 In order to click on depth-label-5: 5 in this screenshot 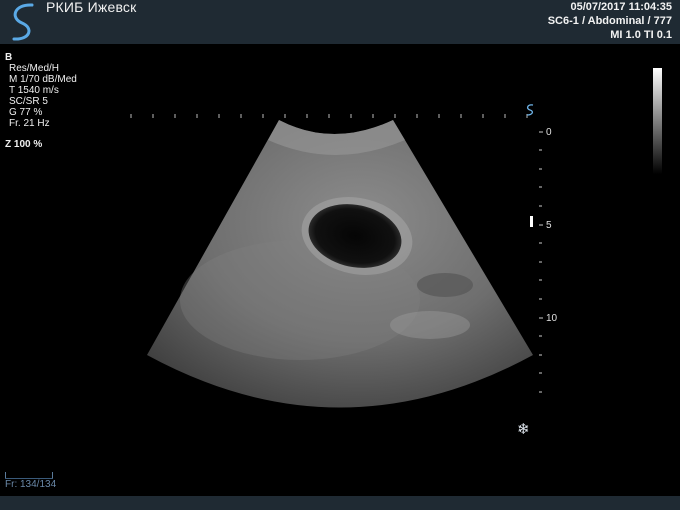, I will do `click(549, 225)`.